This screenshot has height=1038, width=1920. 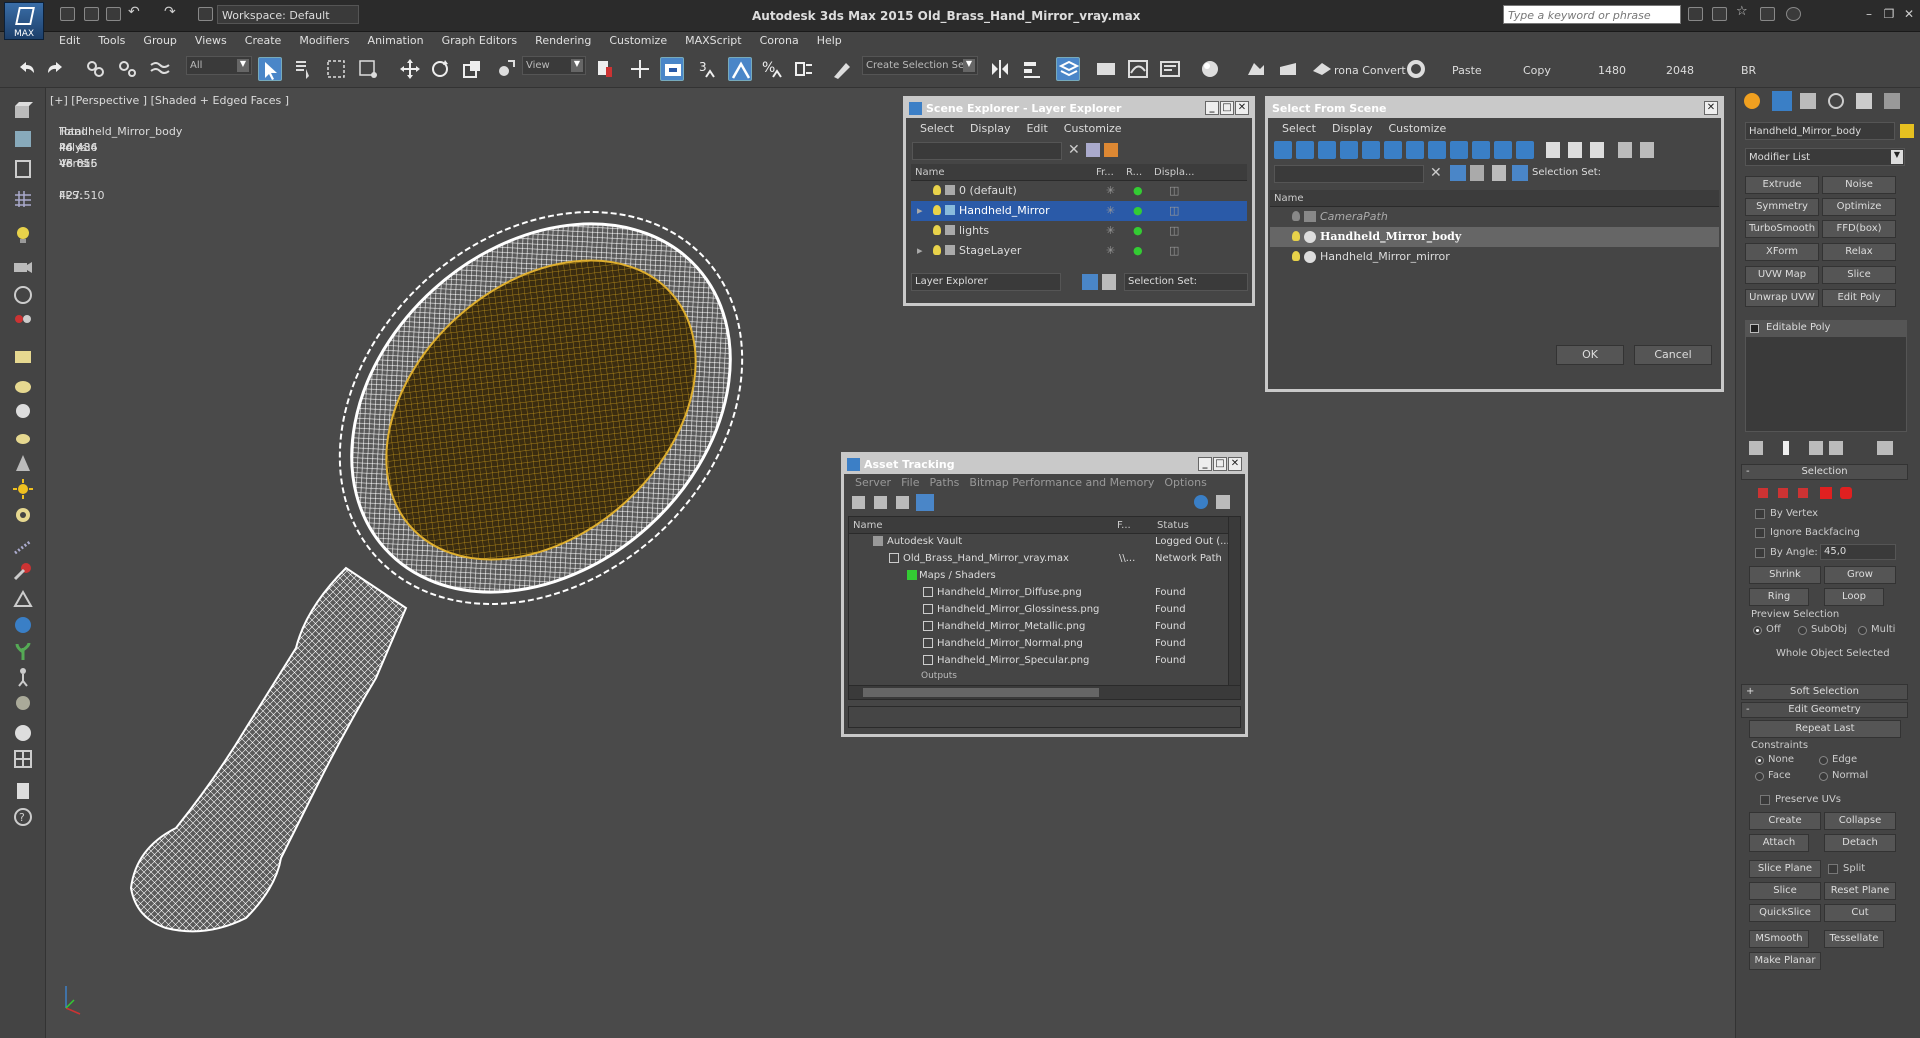 What do you see at coordinates (1220, 464) in the screenshot?
I see `maximize-icon: □` at bounding box center [1220, 464].